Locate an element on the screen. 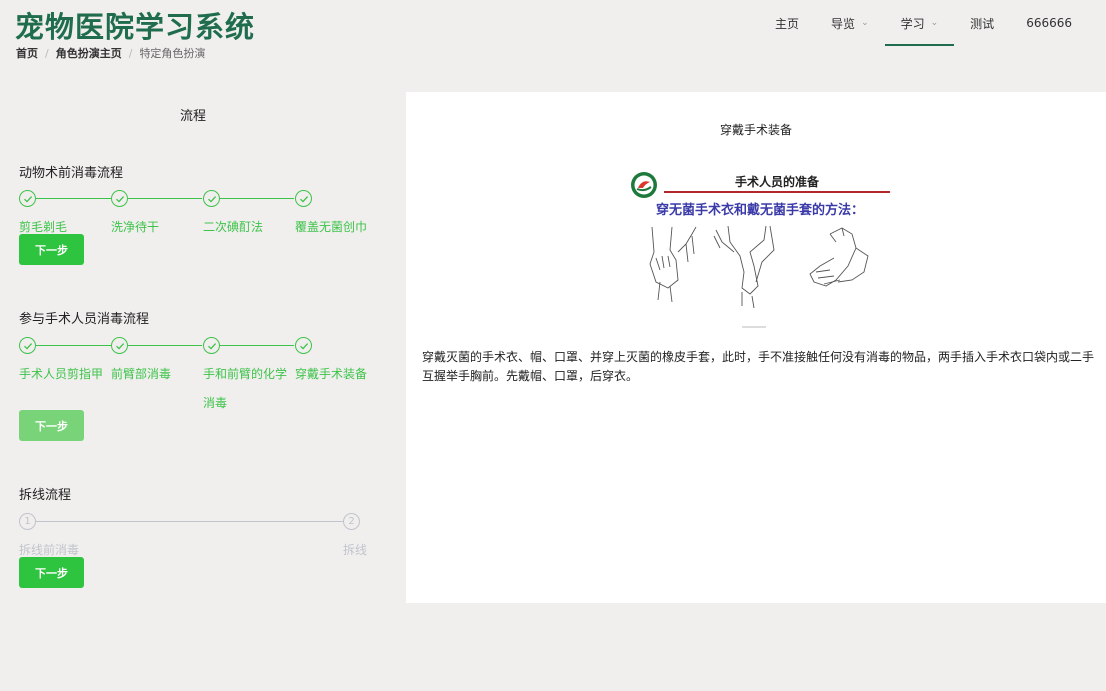  section-title: 参与手术人员消毒流程 is located at coordinates (84, 319).